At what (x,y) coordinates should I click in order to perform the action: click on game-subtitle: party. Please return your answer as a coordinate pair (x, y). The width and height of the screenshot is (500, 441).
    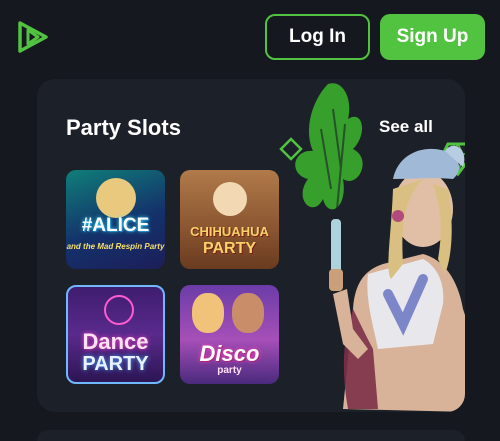
    Looking at the image, I should click on (229, 370).